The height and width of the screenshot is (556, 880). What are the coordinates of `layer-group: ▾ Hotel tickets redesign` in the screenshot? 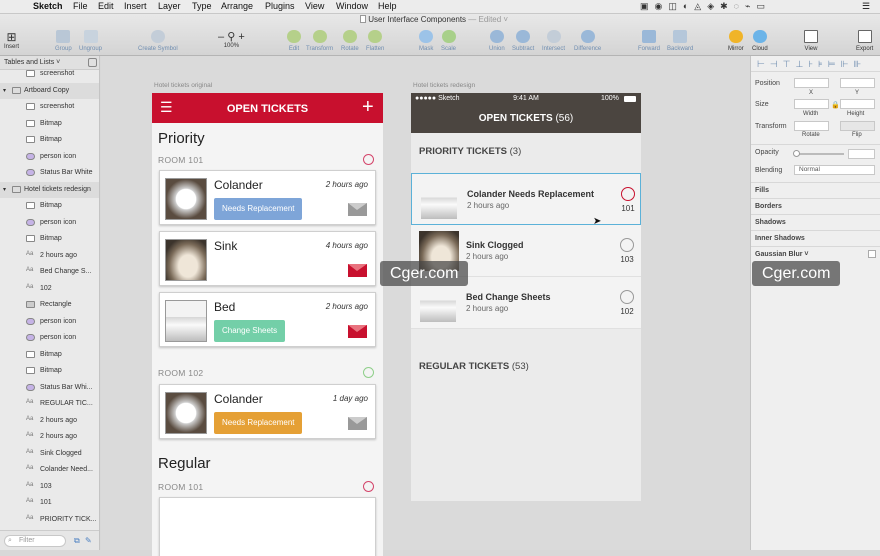 It's located at (49, 189).